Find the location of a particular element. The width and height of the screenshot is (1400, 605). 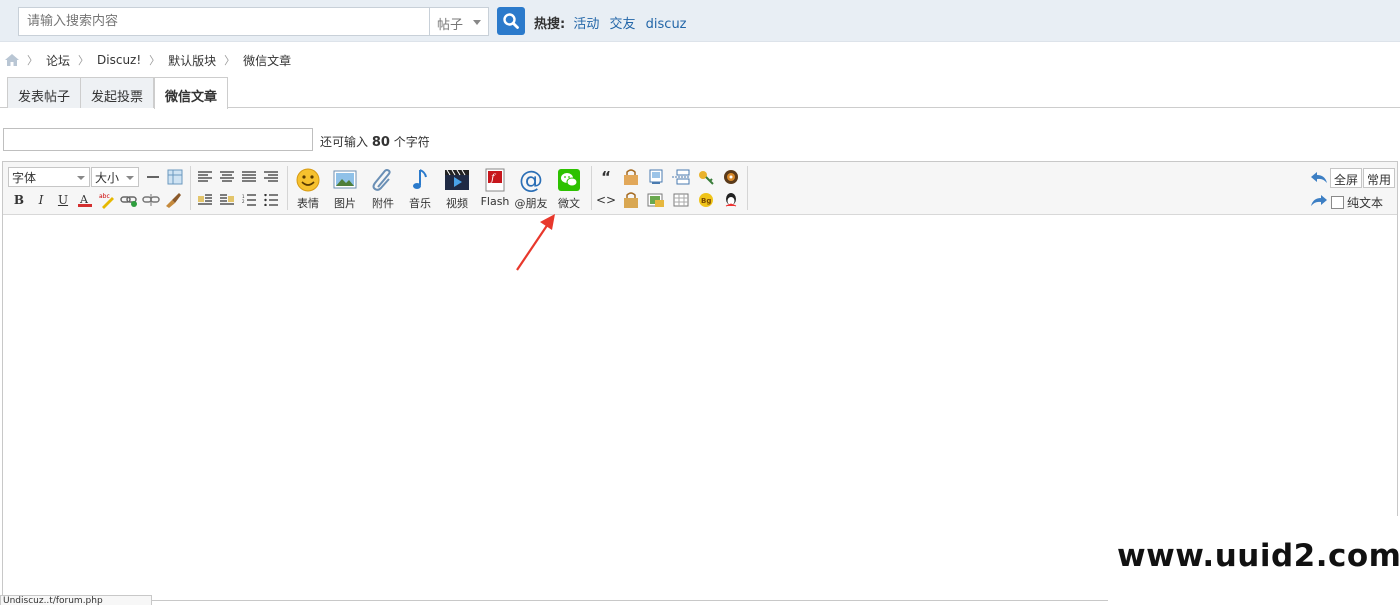

search-button is located at coordinates (511, 21).